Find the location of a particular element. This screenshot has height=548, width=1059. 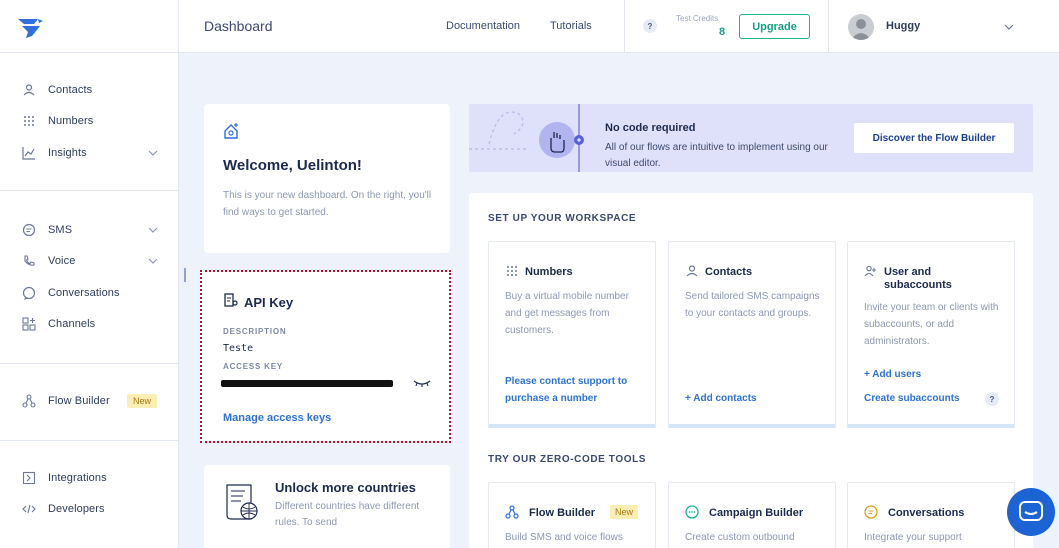

chat-icon is located at coordinates (1031, 511).